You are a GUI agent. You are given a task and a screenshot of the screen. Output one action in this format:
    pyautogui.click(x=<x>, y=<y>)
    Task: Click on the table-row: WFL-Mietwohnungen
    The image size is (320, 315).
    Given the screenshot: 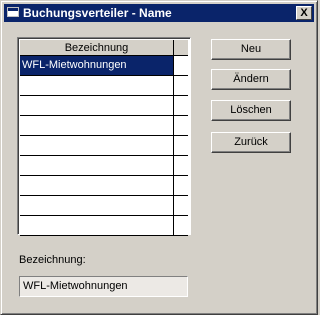 What is the action you would take?
    pyautogui.click(x=104, y=66)
    